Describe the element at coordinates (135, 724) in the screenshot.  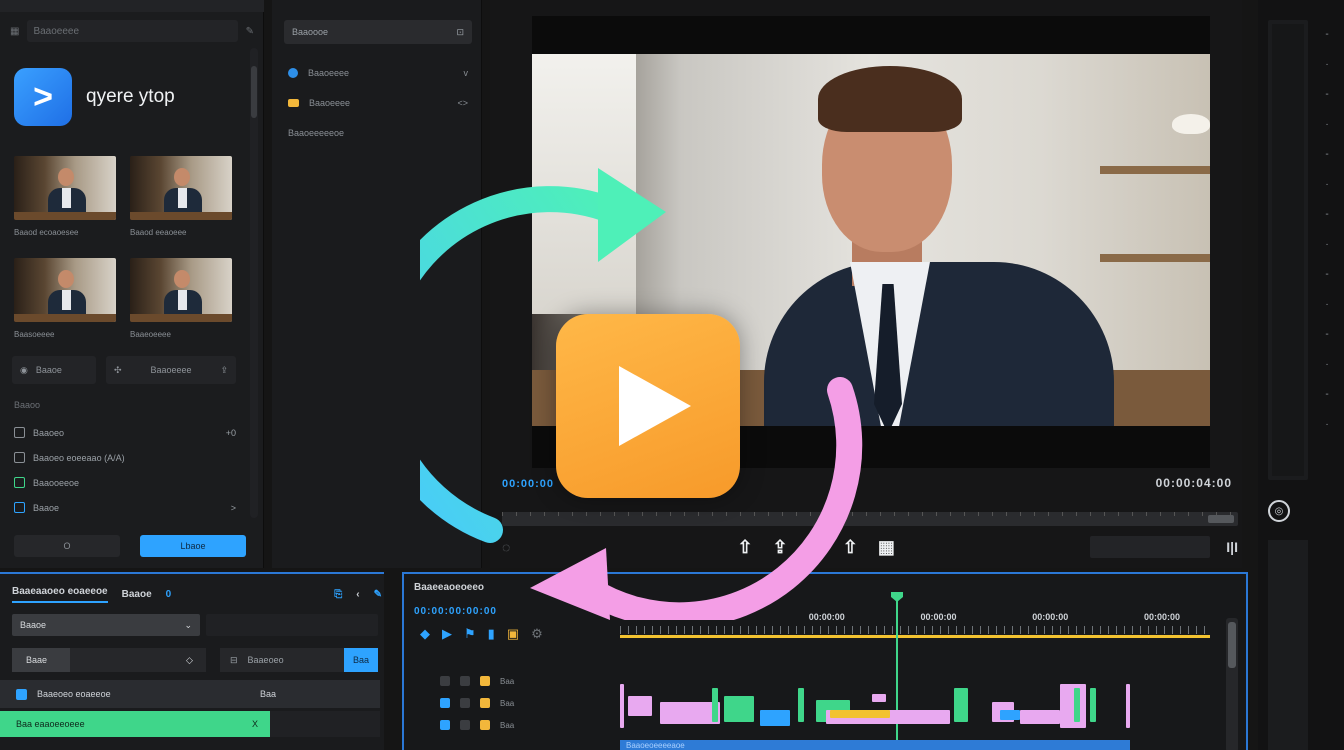
I see `property-highlight: Baa eaaoeeoeee X` at that location.